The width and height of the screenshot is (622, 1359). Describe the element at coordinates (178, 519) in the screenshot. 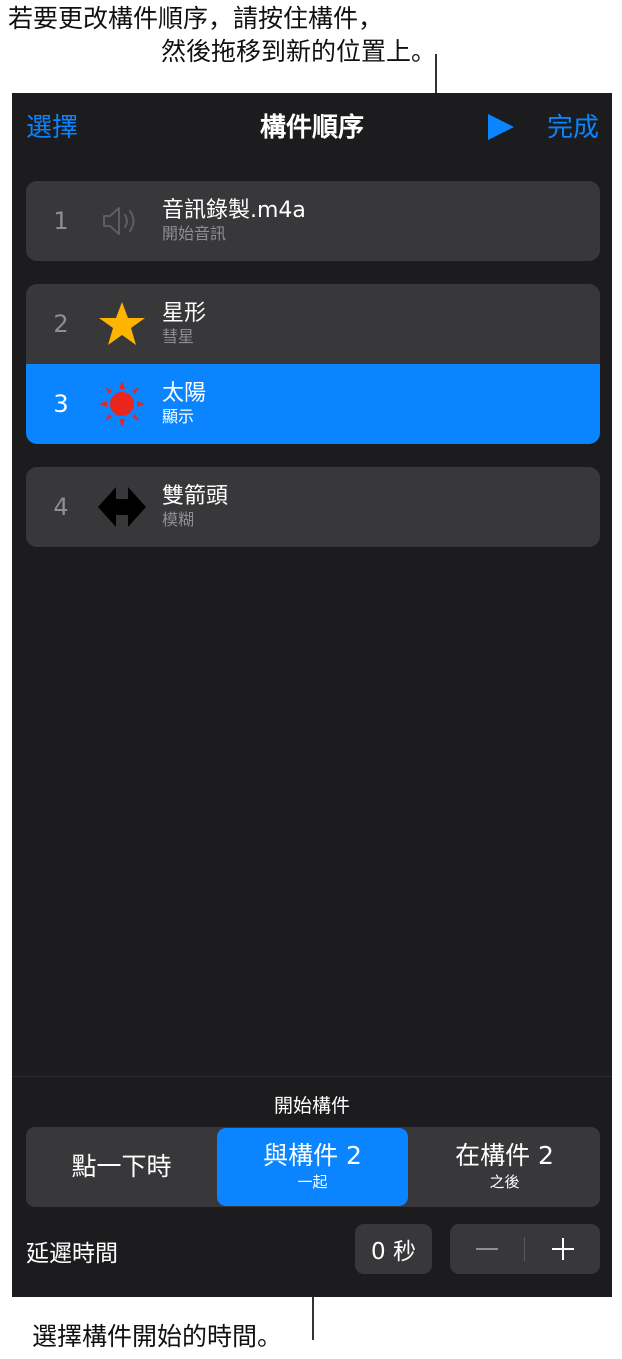

I see `build-effect: 模糊` at that location.